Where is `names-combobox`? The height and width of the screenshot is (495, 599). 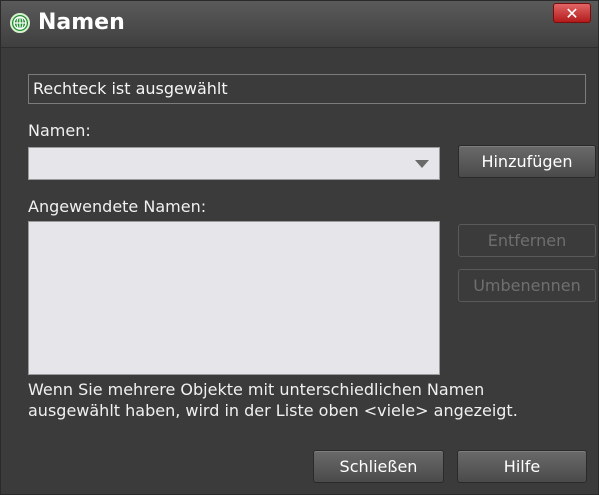 names-combobox is located at coordinates (234, 163).